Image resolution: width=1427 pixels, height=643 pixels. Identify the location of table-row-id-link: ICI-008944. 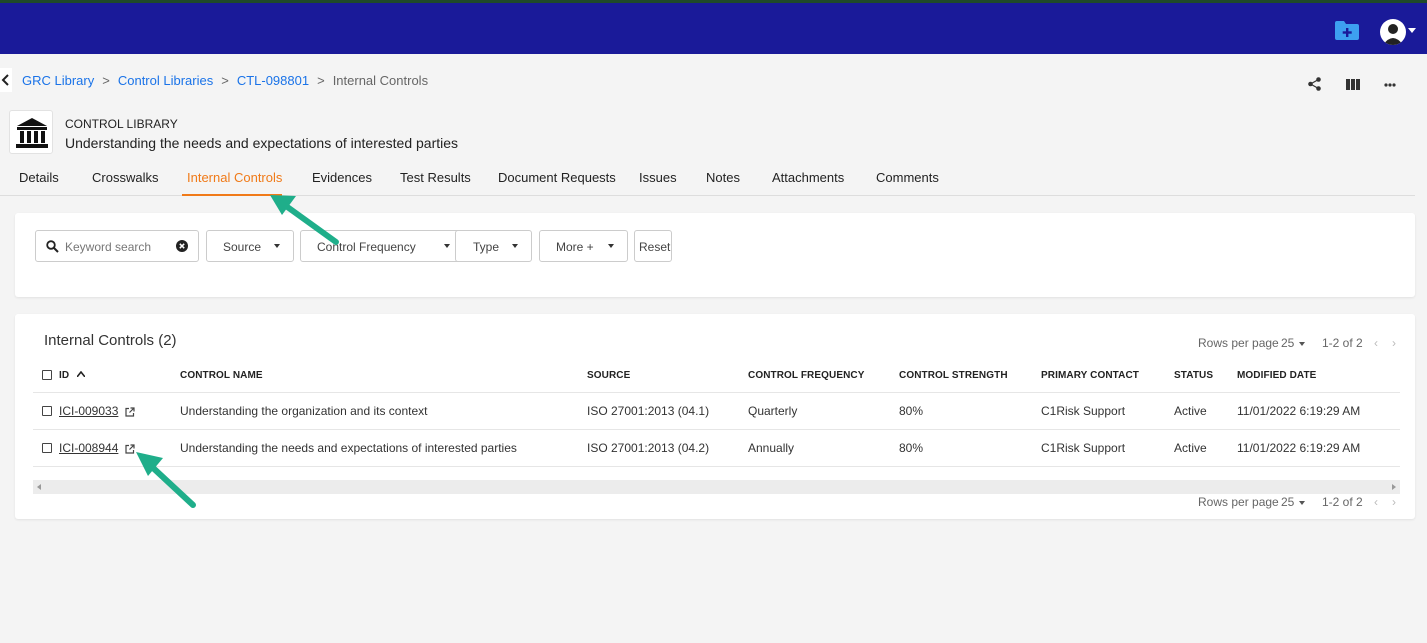
(88, 448).